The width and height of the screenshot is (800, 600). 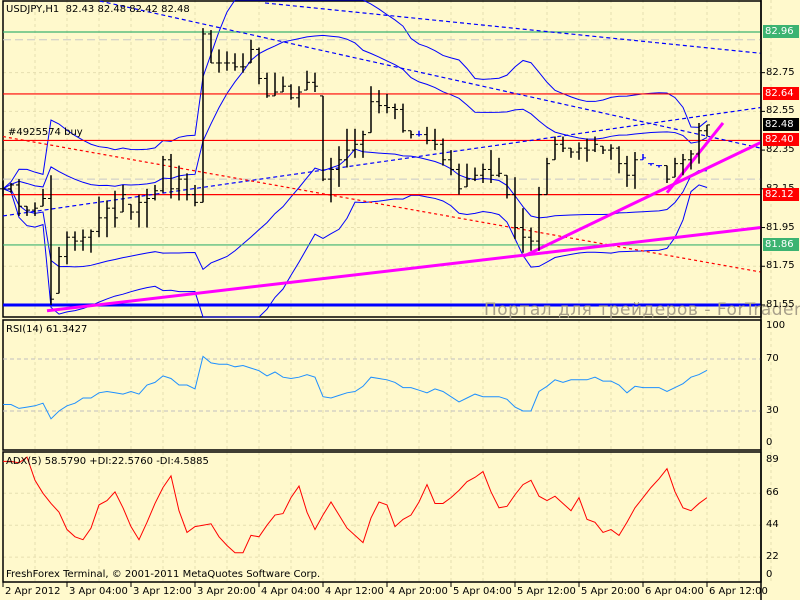 I want to click on order-label: #4925574 buy, so click(x=45, y=133).